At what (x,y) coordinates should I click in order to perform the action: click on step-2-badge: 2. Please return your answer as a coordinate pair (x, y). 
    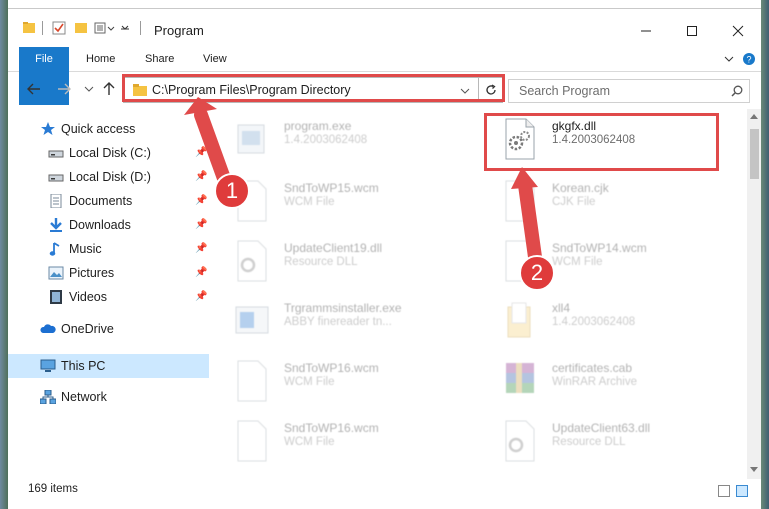
    Looking at the image, I should click on (537, 273).